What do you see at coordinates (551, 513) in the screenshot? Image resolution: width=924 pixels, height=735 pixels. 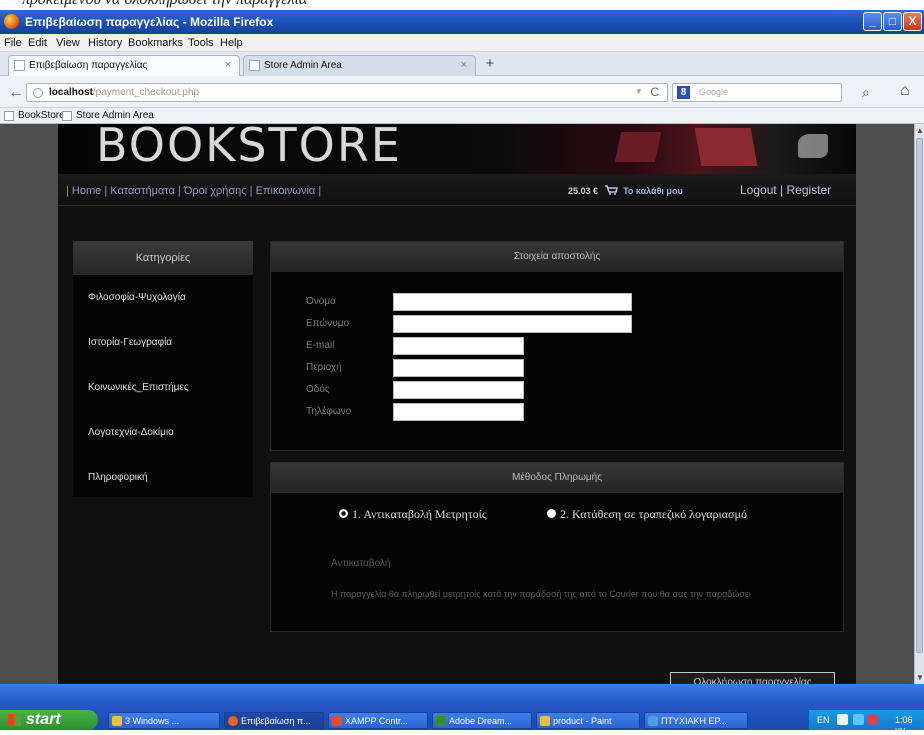 I see `radio-unselected-icon` at bounding box center [551, 513].